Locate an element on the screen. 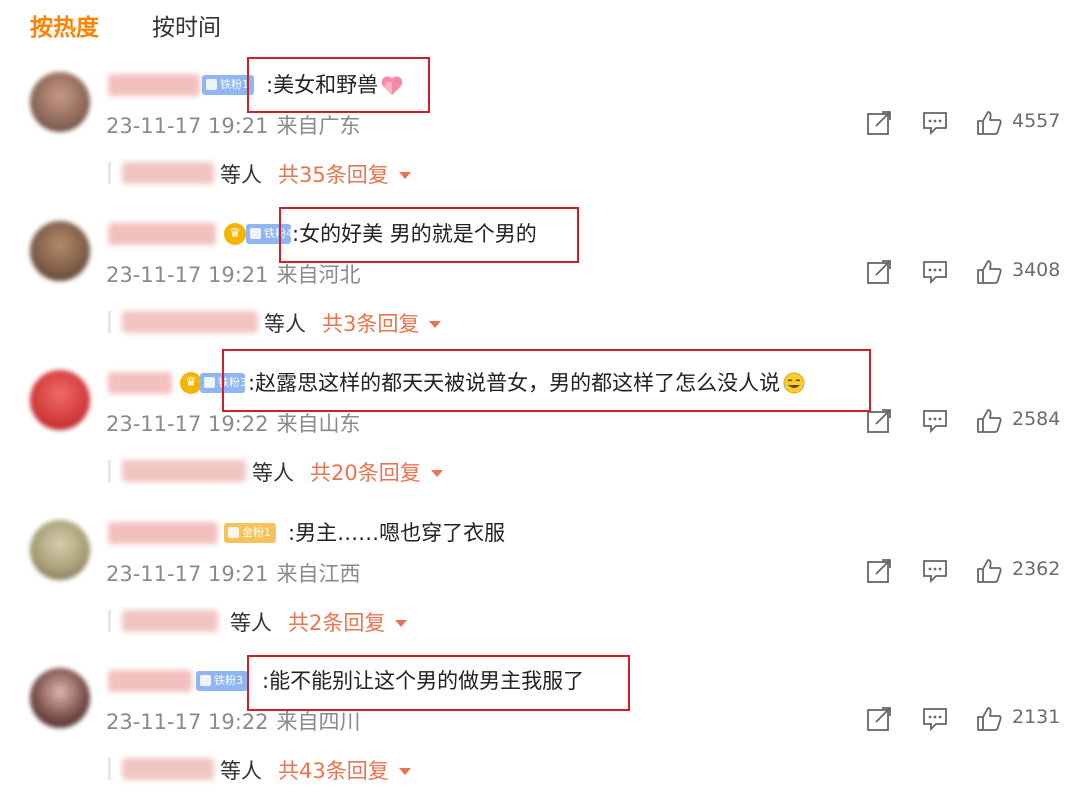 The height and width of the screenshot is (812, 1080). reply-count-link: 共3条回复 is located at coordinates (382, 323).